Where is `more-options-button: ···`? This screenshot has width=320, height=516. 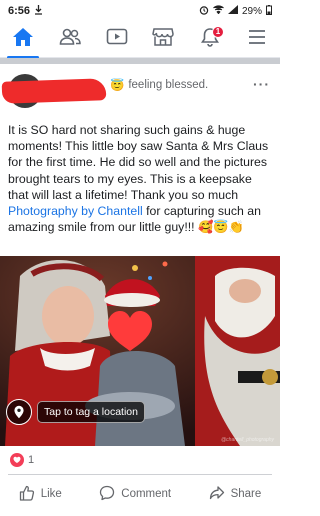 more-options-button: ··· is located at coordinates (261, 84).